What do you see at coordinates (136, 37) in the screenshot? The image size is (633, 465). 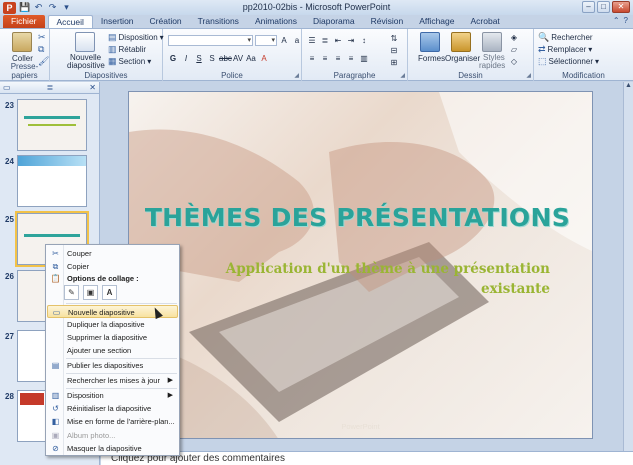 I see `layout-button: ▤ Disposition ▾` at bounding box center [136, 37].